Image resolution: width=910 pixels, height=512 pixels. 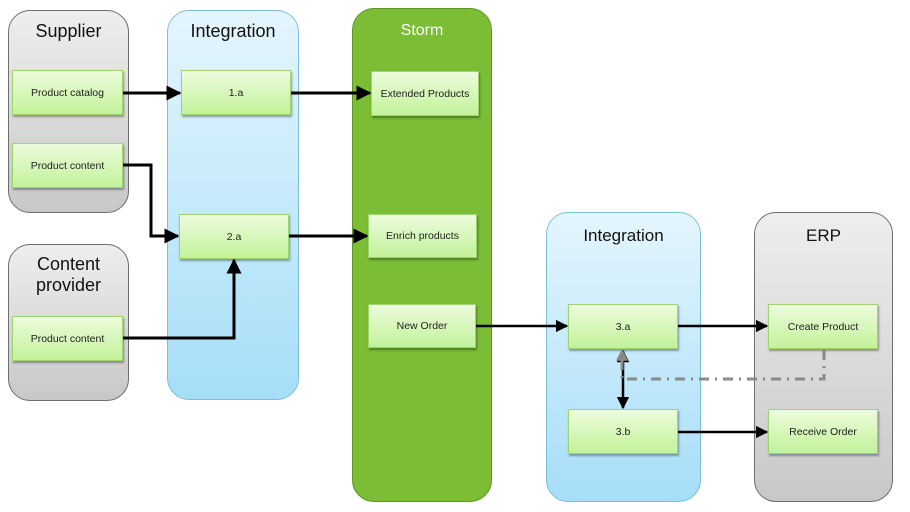 What do you see at coordinates (151, 203) in the screenshot?
I see `arrow-supplier-content-to-2a` at bounding box center [151, 203].